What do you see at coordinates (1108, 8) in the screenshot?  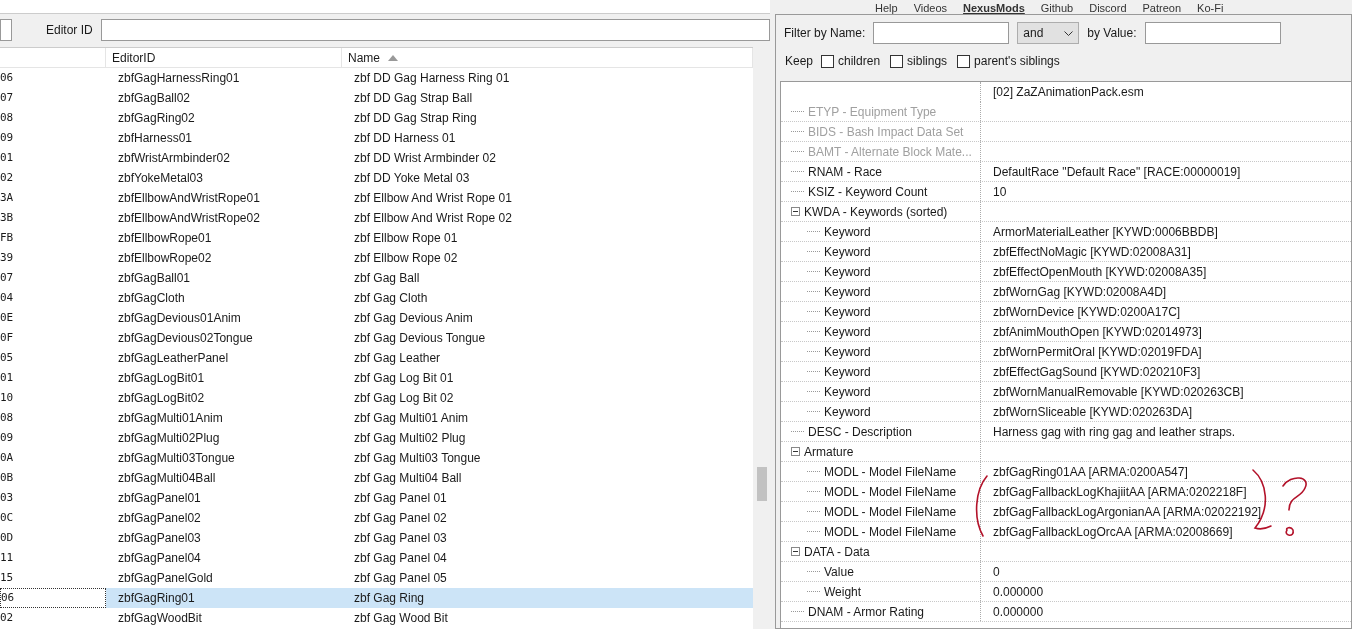 I see `toolbar-link: Discord` at bounding box center [1108, 8].